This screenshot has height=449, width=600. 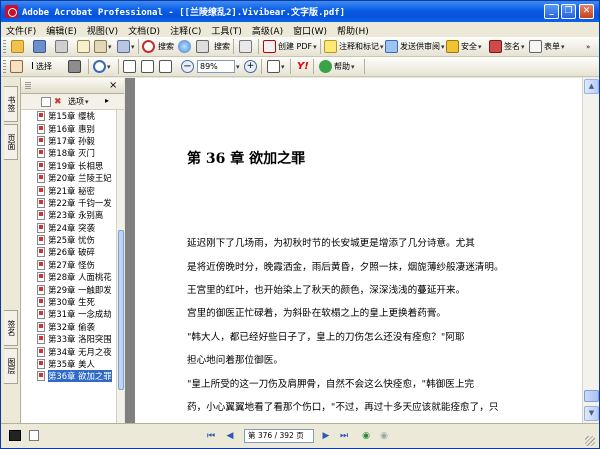 I want to click on page-icon, so click(x=41, y=128).